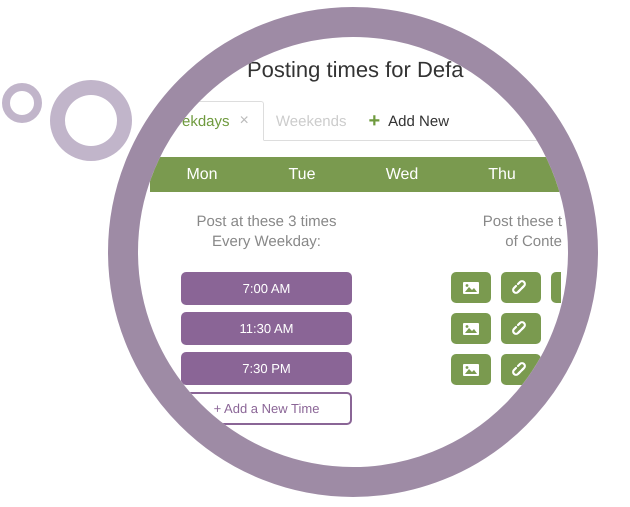 The image size is (630, 507). What do you see at coordinates (302, 175) in the screenshot?
I see `day-label: Tue` at bounding box center [302, 175].